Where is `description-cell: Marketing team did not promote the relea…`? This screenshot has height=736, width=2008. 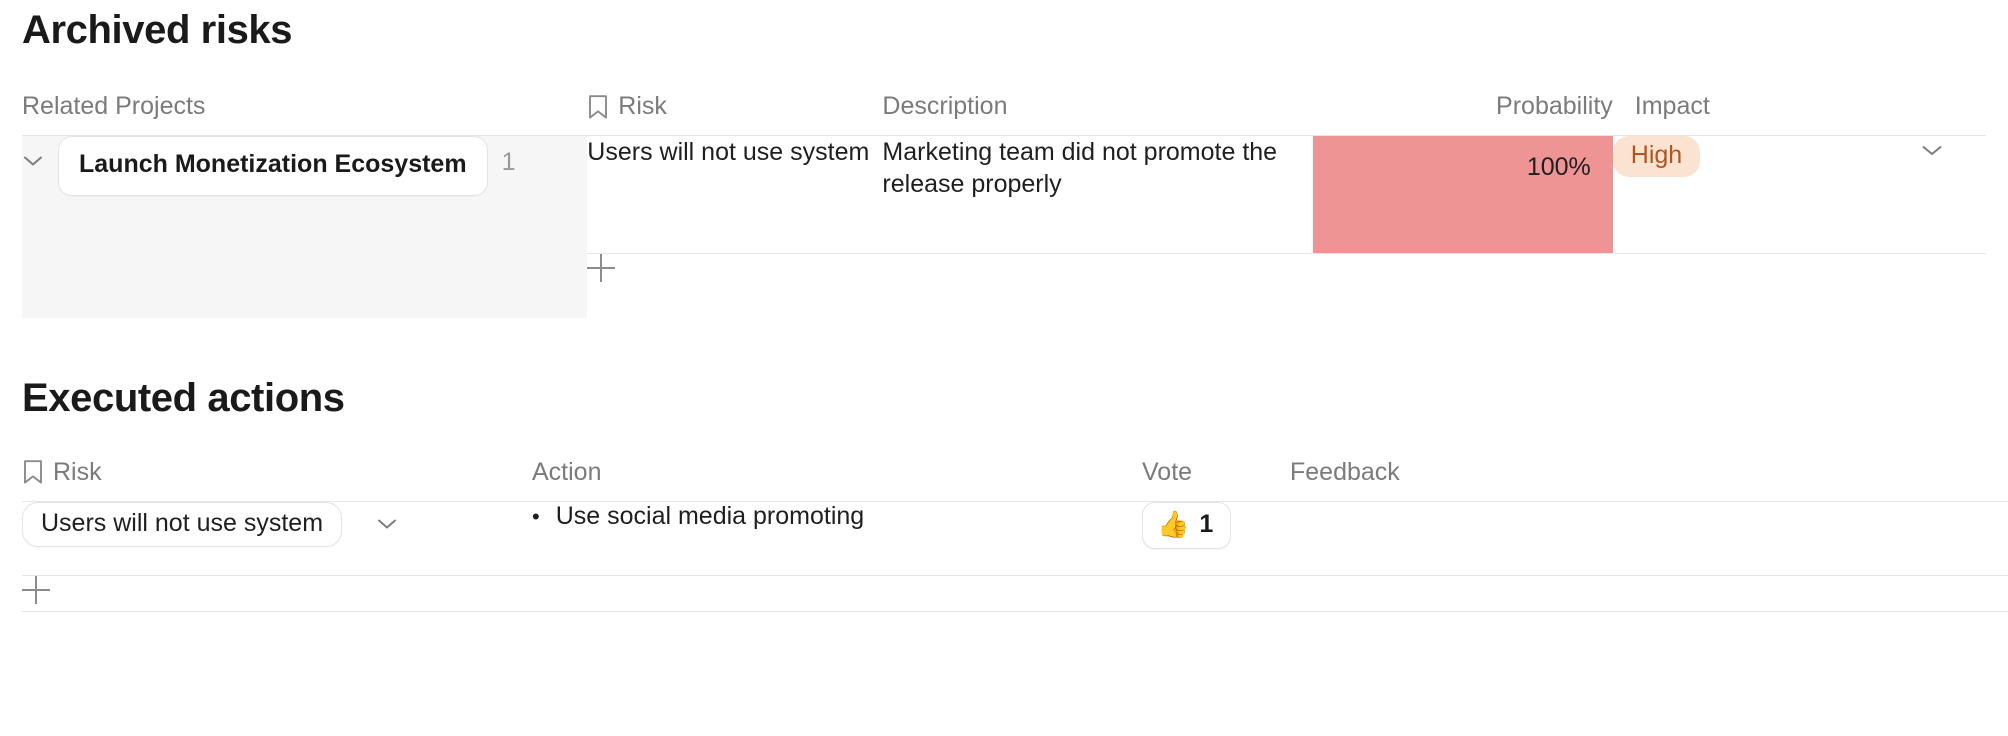
description-cell: Marketing team did not promote the relea… is located at coordinates (1097, 194).